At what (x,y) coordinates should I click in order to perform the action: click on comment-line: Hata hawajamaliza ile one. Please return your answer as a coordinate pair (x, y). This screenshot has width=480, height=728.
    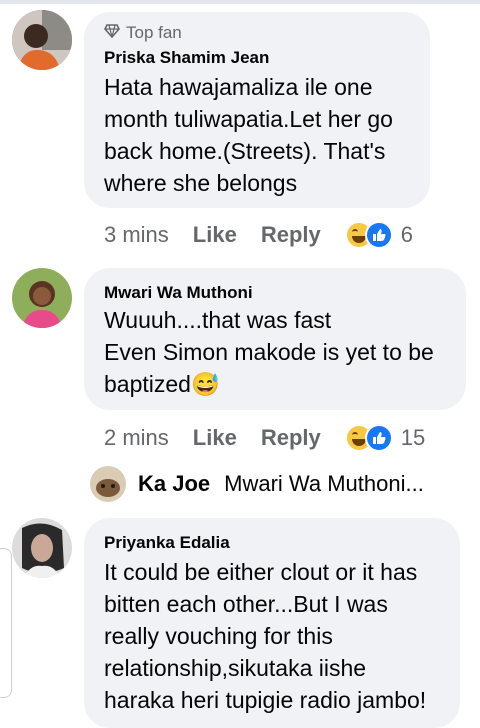
    Looking at the image, I should click on (238, 87).